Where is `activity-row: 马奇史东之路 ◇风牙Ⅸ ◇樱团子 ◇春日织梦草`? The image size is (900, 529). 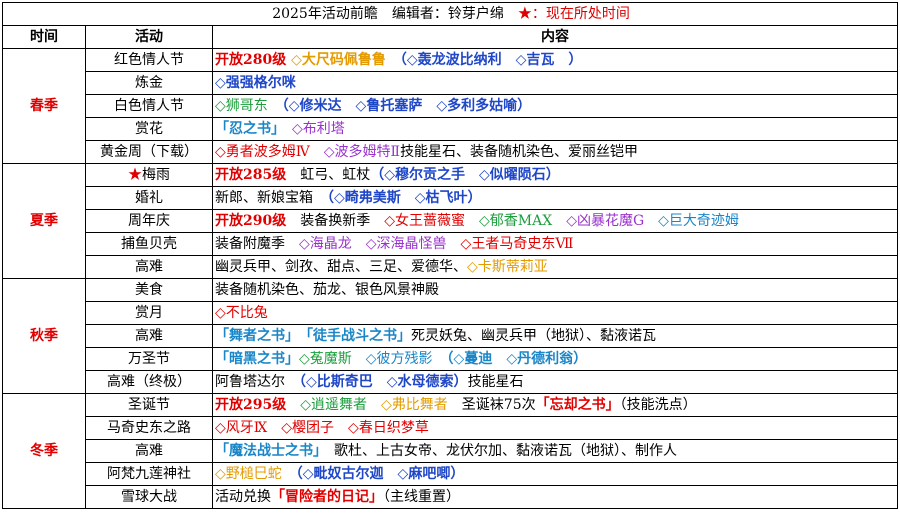 activity-row: 马奇史东之路 ◇风牙Ⅸ ◇樱团子 ◇春日织梦草 is located at coordinates (451, 428).